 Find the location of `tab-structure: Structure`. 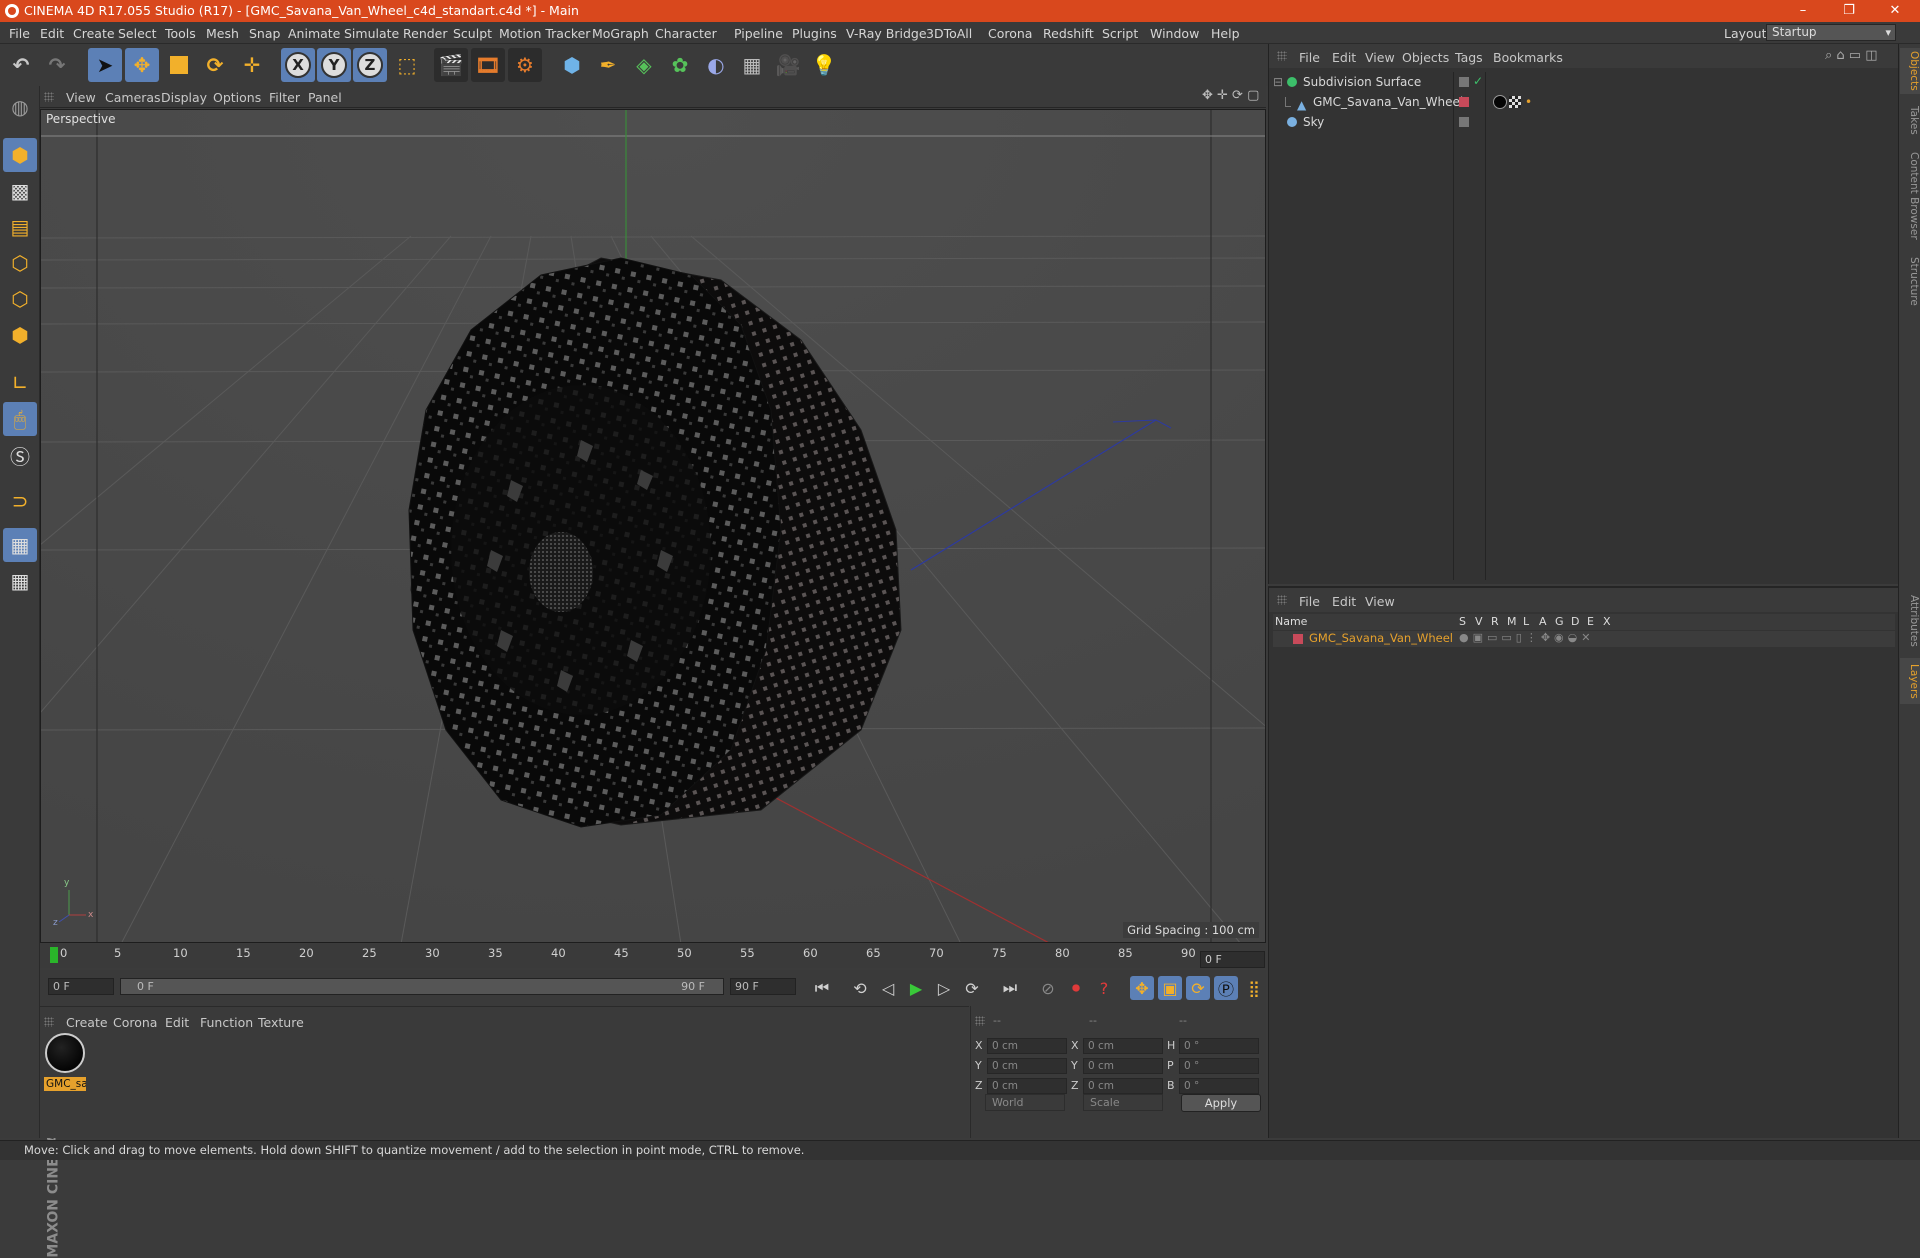

tab-structure: Structure is located at coordinates (1910, 281).